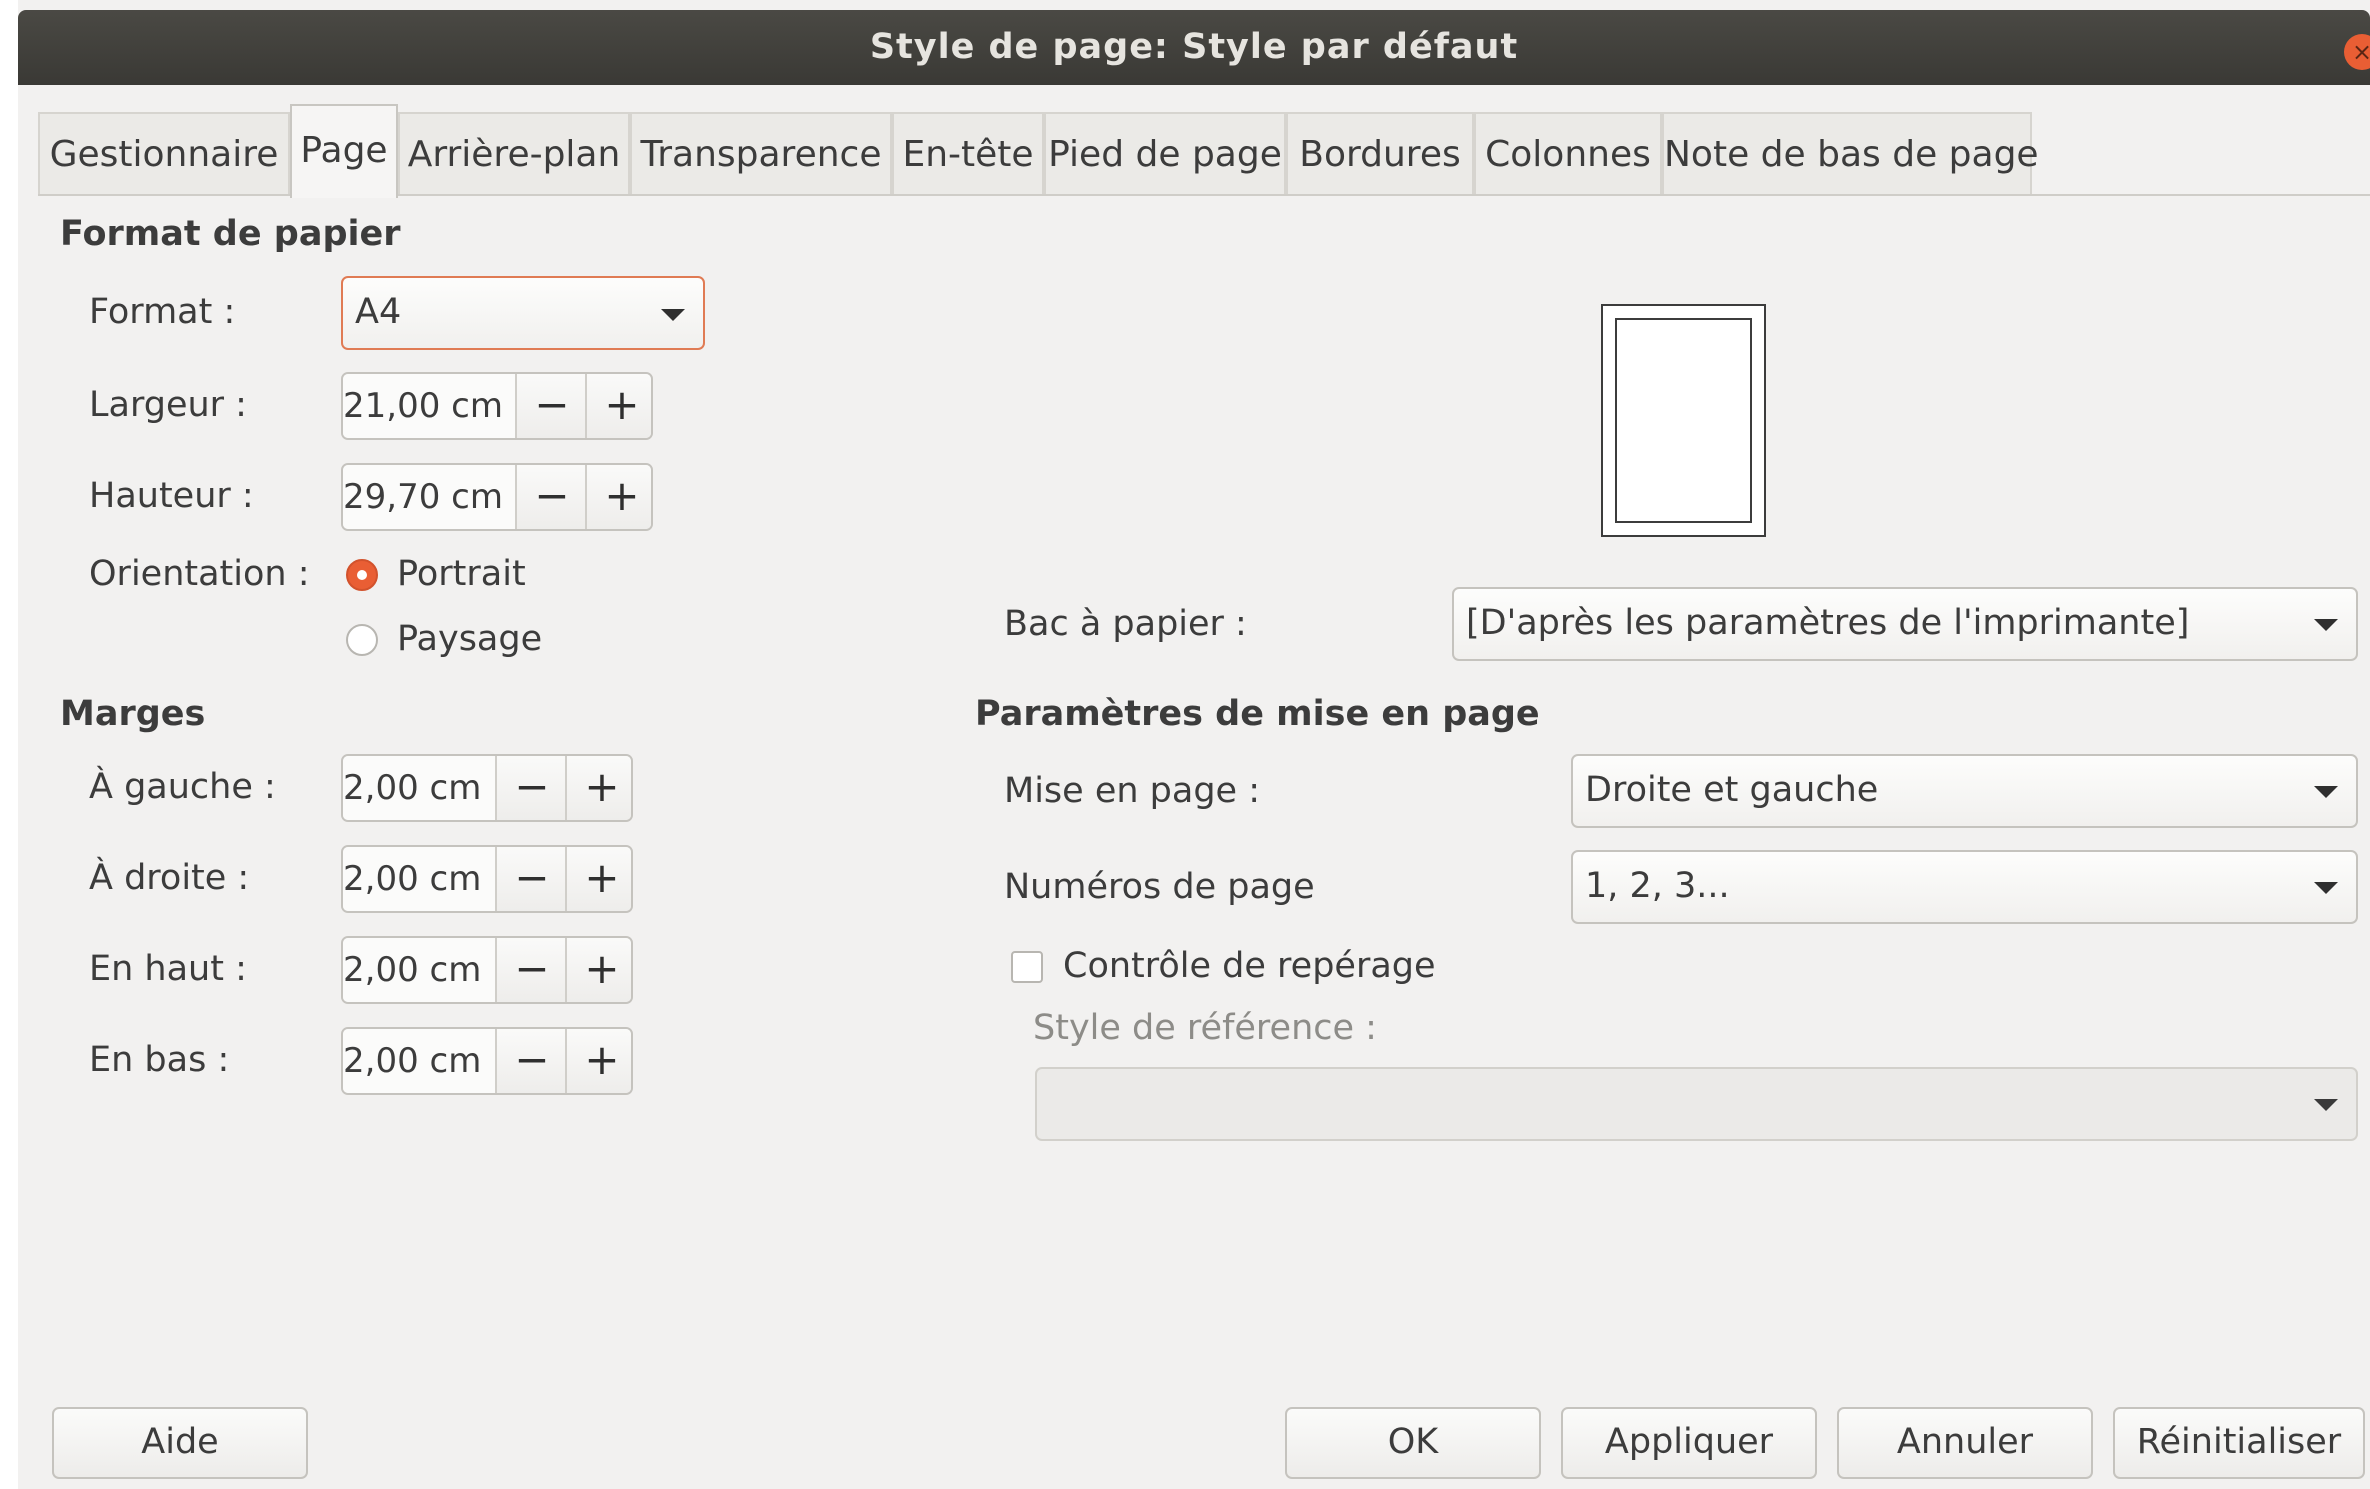 This screenshot has height=1489, width=2370. What do you see at coordinates (487, 879) in the screenshot?
I see `right-margin-spinner: 2,00 cm − +` at bounding box center [487, 879].